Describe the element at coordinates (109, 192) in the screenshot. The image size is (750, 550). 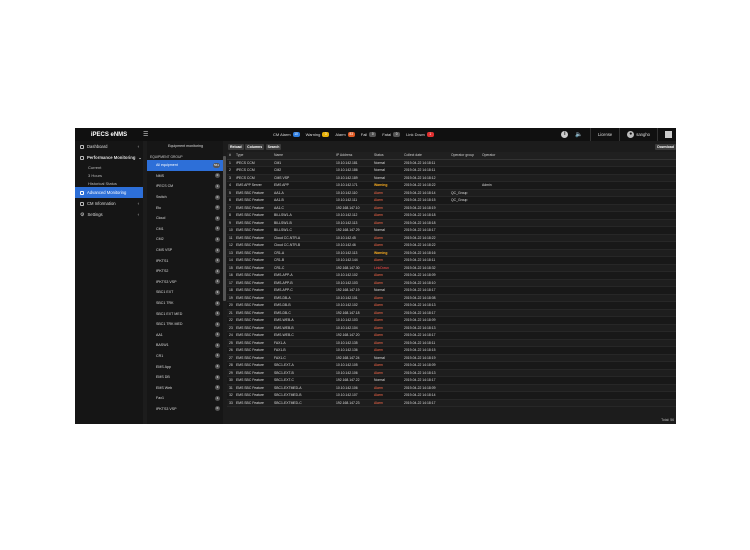
I see `sidebar-item-advanced: Advanced Monitoring` at that location.